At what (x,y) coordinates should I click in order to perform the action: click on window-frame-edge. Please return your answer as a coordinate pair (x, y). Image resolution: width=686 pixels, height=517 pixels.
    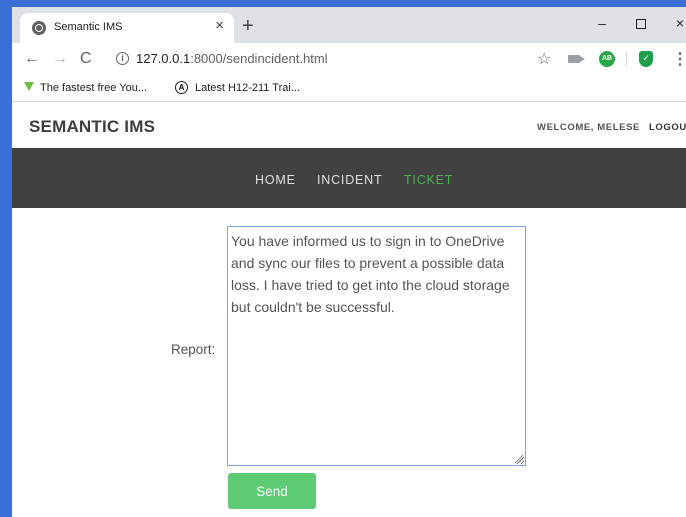
    Looking at the image, I should click on (6, 258).